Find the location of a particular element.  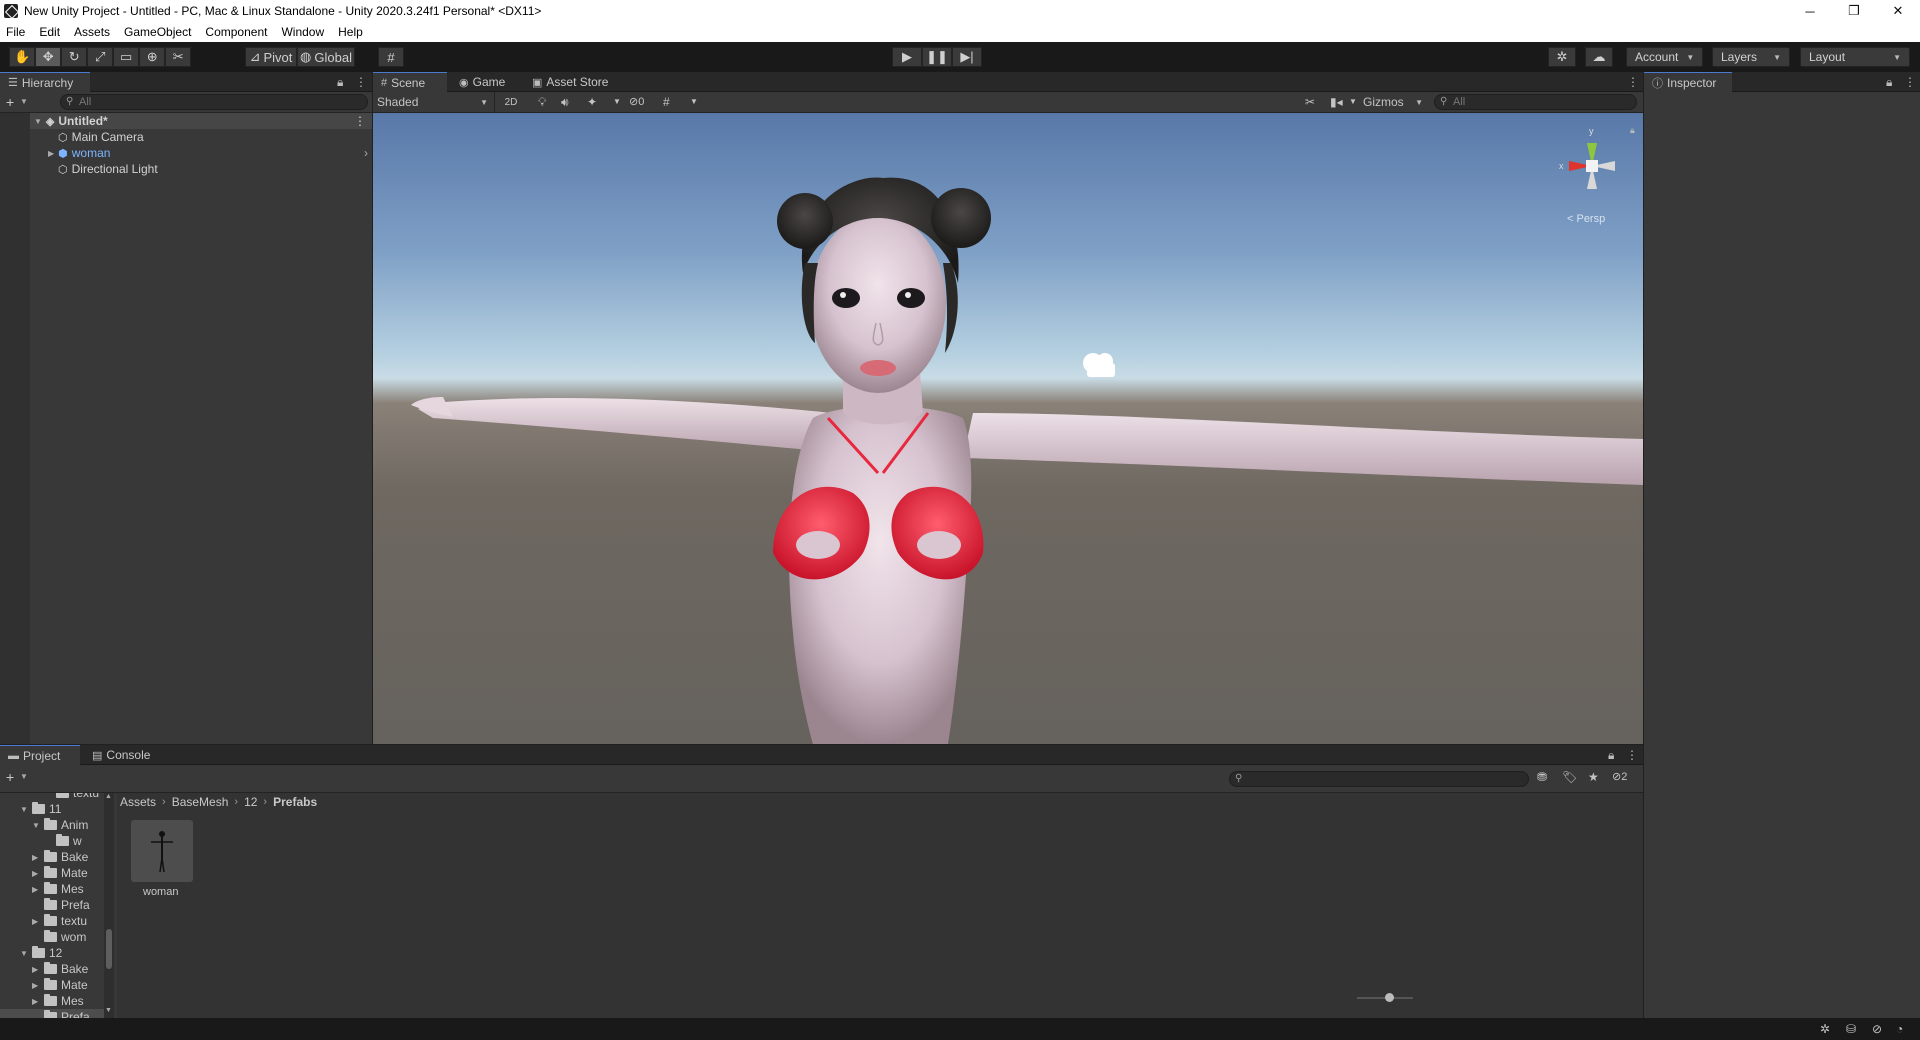

tree-scrollbar-thumb is located at coordinates (109, 949).